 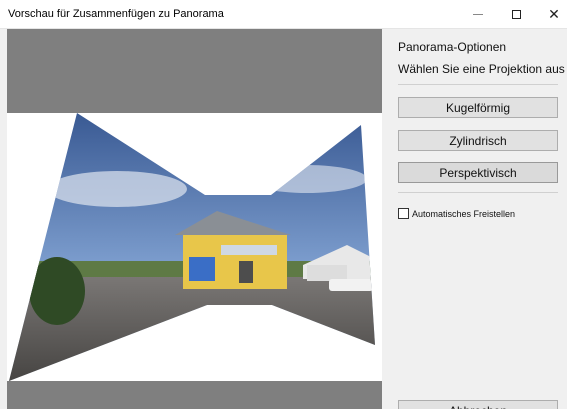 I want to click on window-title: Vorschau für Zusammenfügen zu Panorama, so click(x=116, y=14).